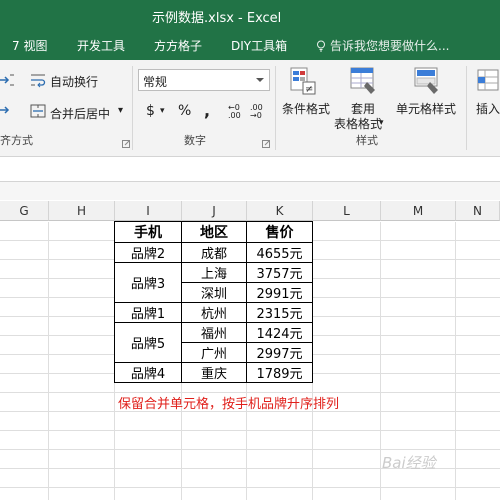  I want to click on table-row: 品牌4 重庆 1789元, so click(213, 372).